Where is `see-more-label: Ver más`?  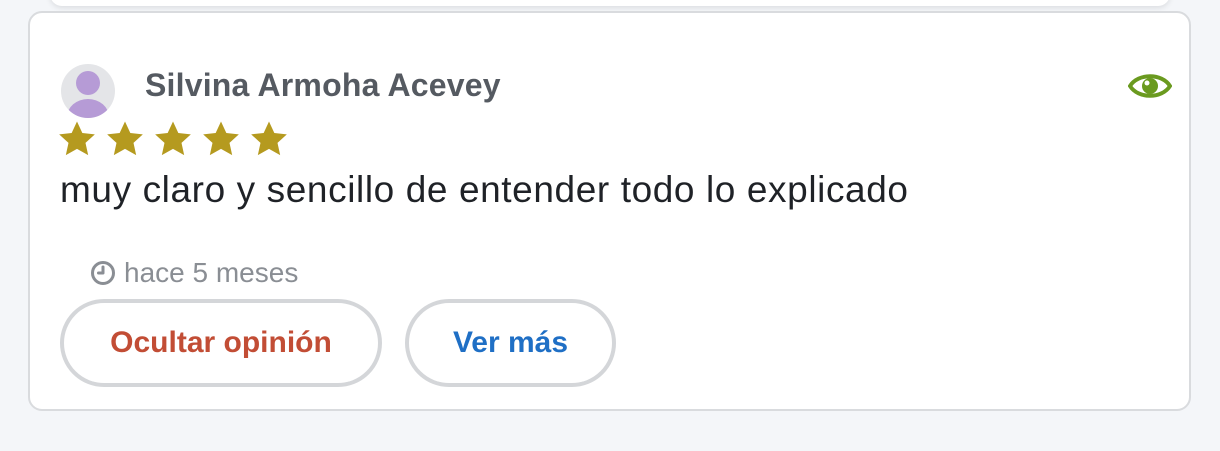
see-more-label: Ver más is located at coordinates (510, 342).